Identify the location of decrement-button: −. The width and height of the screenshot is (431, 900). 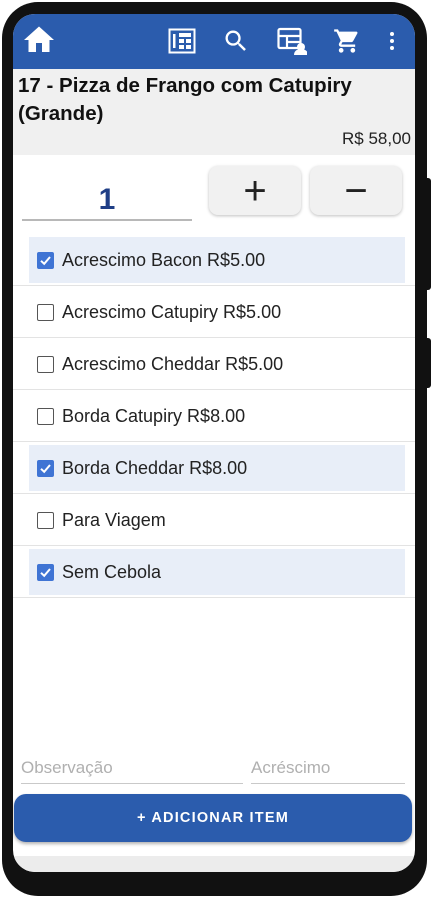
(356, 190).